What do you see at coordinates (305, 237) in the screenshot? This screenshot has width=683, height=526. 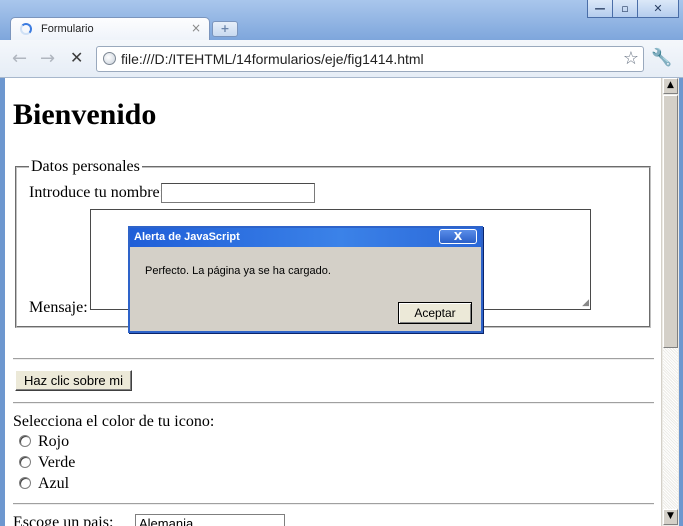 I see `dialog-title: Alerta de JavaScript` at bounding box center [305, 237].